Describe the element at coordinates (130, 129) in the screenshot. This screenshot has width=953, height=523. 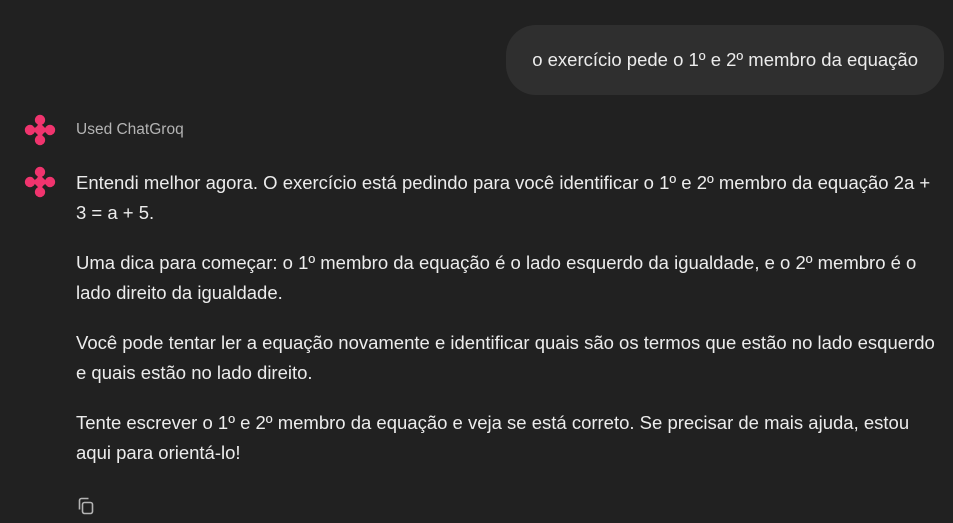
I see `tool-used-status: Used ChatGroq` at that location.